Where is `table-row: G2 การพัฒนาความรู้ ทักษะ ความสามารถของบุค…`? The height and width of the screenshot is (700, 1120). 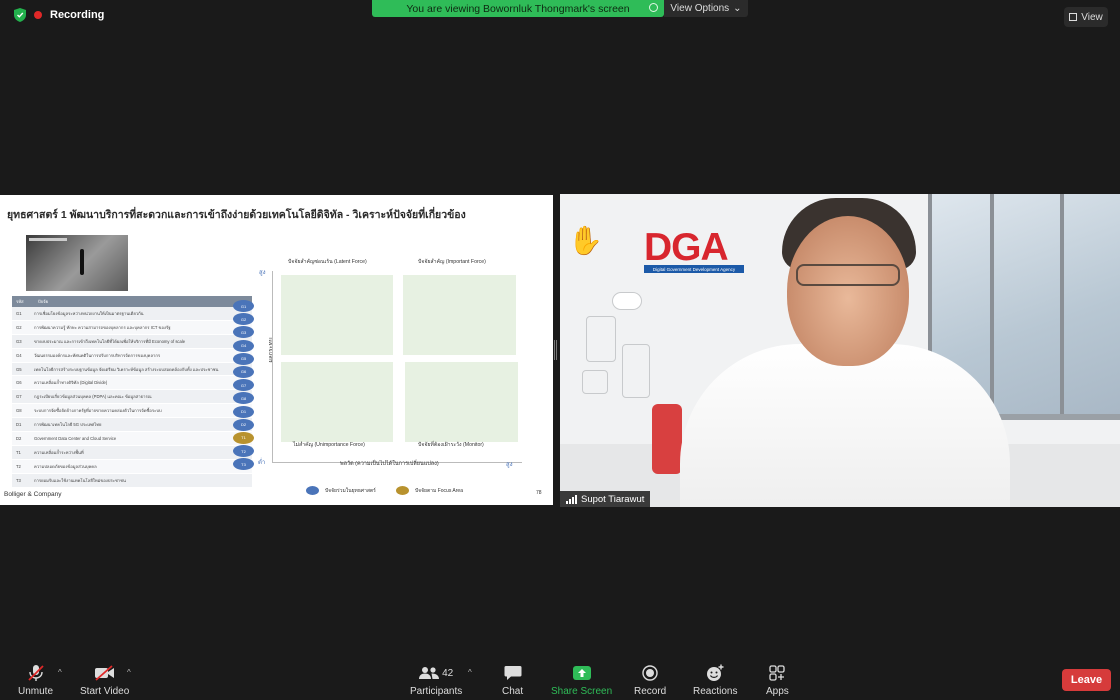 table-row: G2 การพัฒนาความรู้ ทักษะ ความสามารถของบุค… is located at coordinates (132, 327).